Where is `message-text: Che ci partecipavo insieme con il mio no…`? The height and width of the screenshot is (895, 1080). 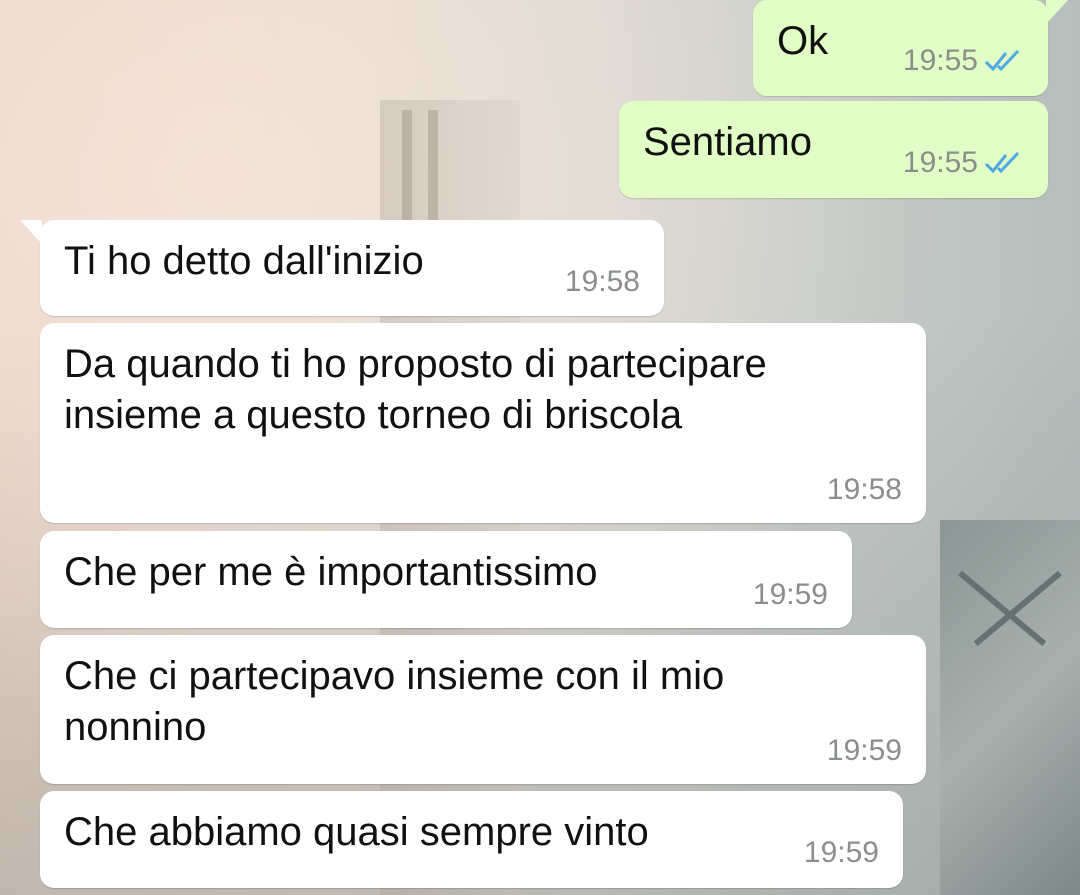 message-text: Che ci partecipavo insieme con il mio no… is located at coordinates (394, 701).